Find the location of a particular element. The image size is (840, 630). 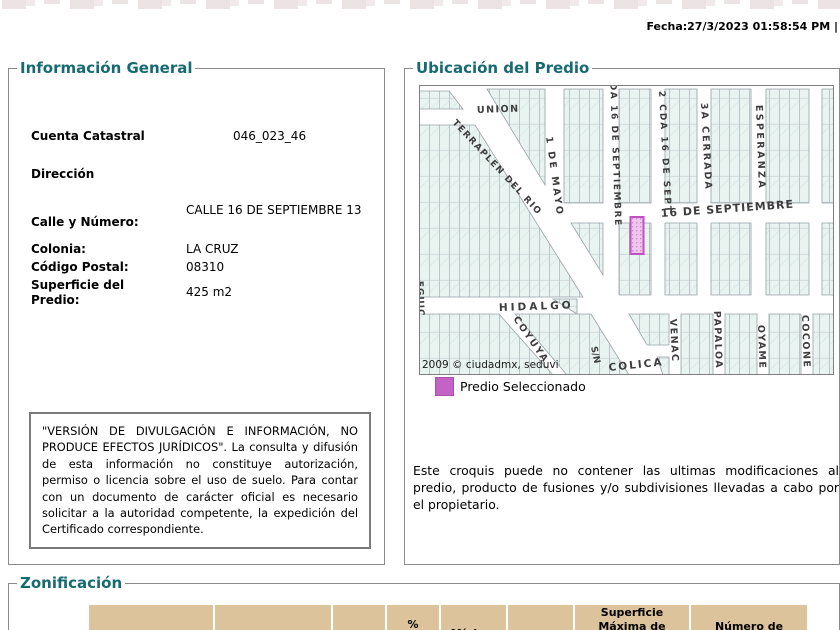

selected-parcel-legend: Predio Seleccionado is located at coordinates (523, 386).